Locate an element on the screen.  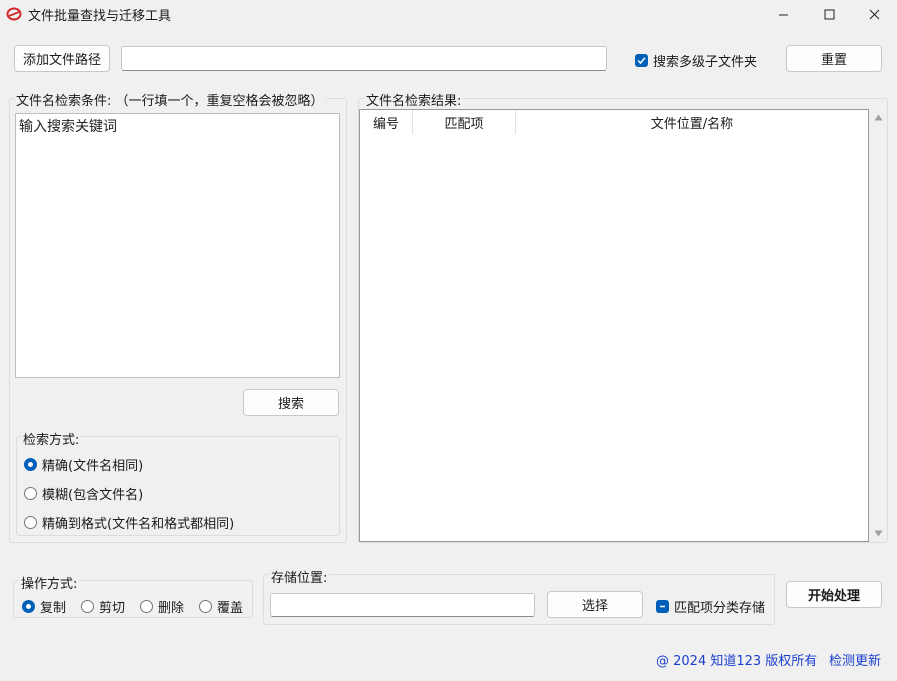
column-header-location: 文件位置/名称 is located at coordinates (692, 122).